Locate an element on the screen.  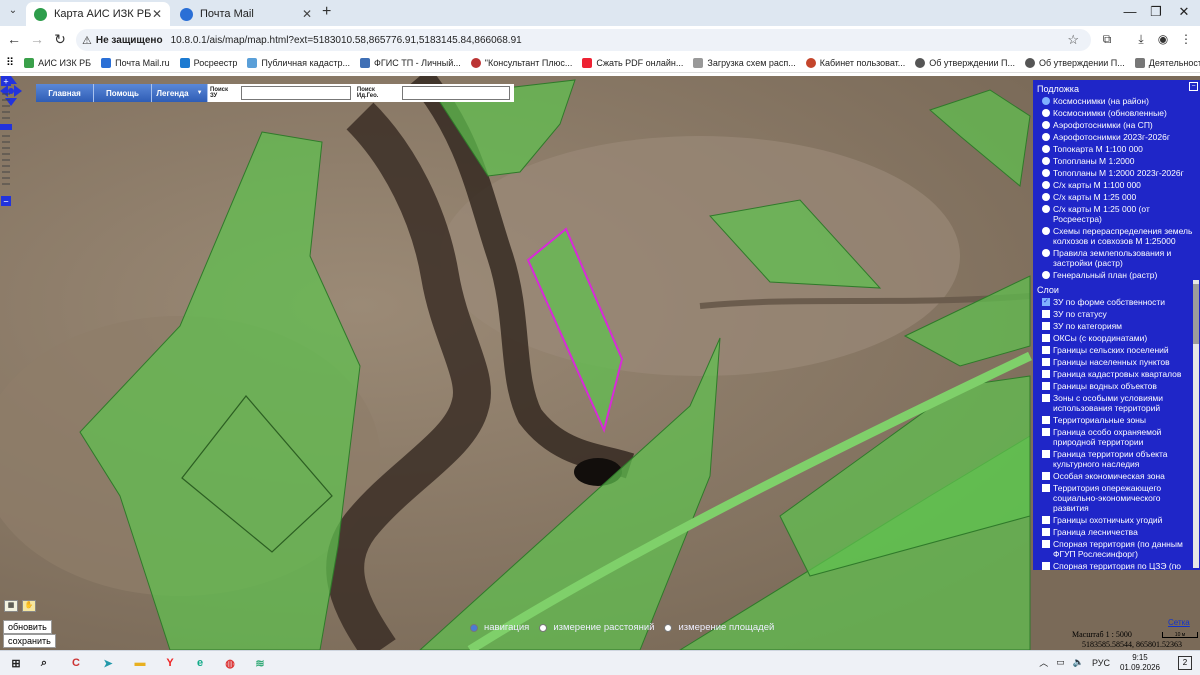
language-indicator: РУС is located at coordinates (1101, 663).